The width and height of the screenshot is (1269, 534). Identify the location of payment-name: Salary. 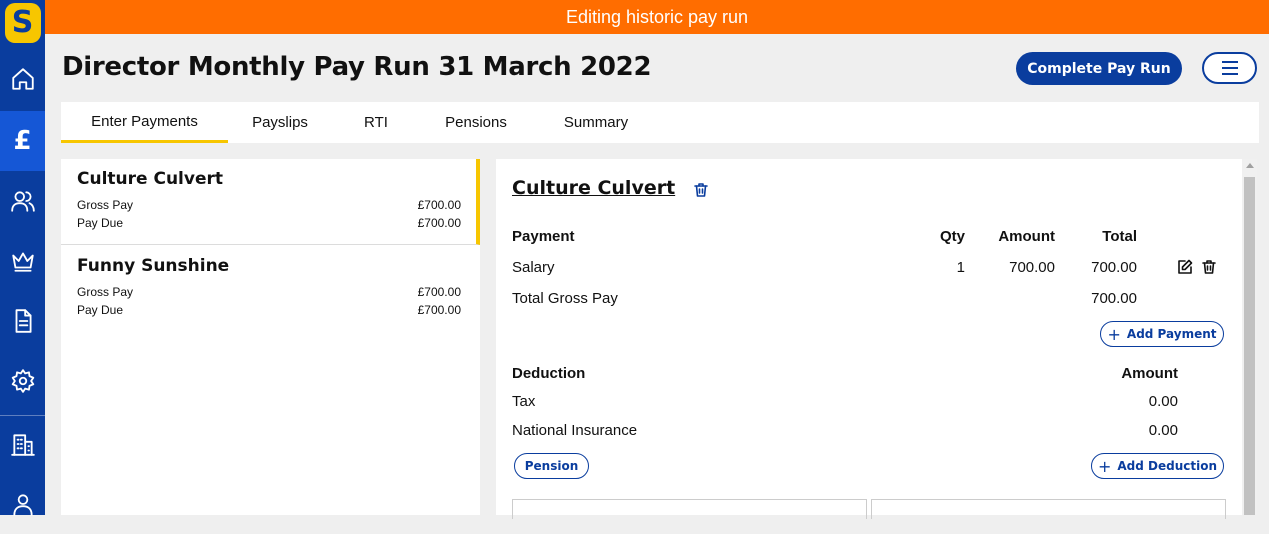
(533, 267).